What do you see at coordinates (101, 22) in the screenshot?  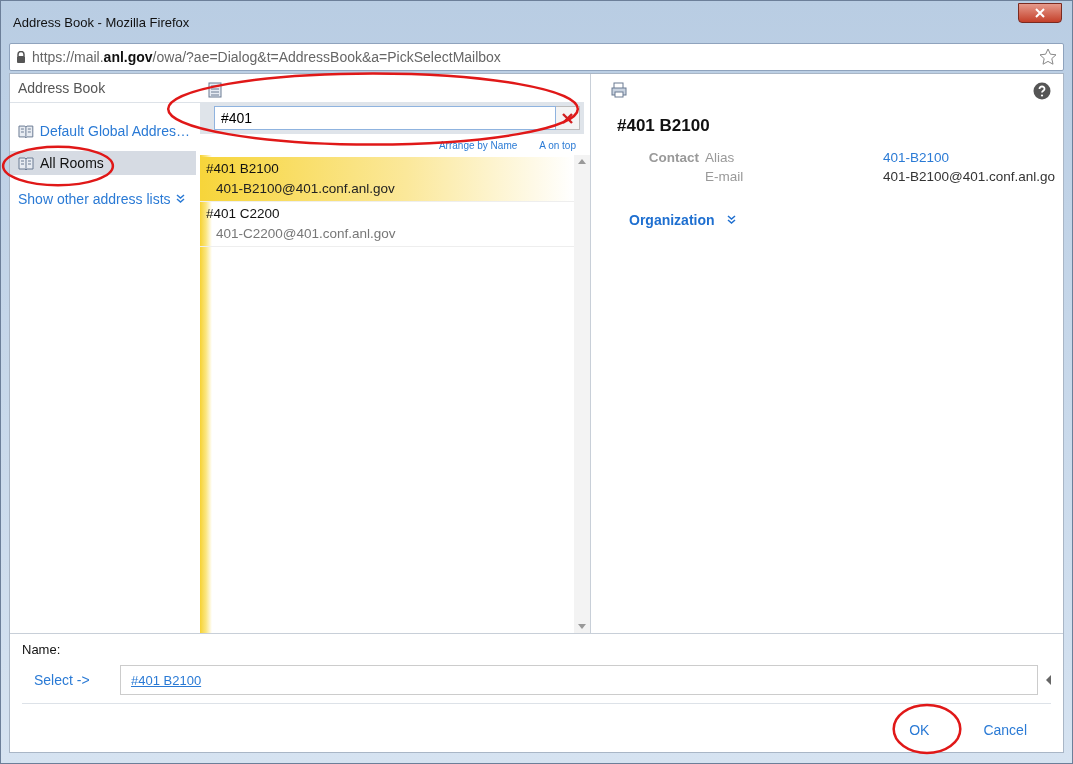 I see `window-title: Address Book - Mozilla Firefox` at bounding box center [101, 22].